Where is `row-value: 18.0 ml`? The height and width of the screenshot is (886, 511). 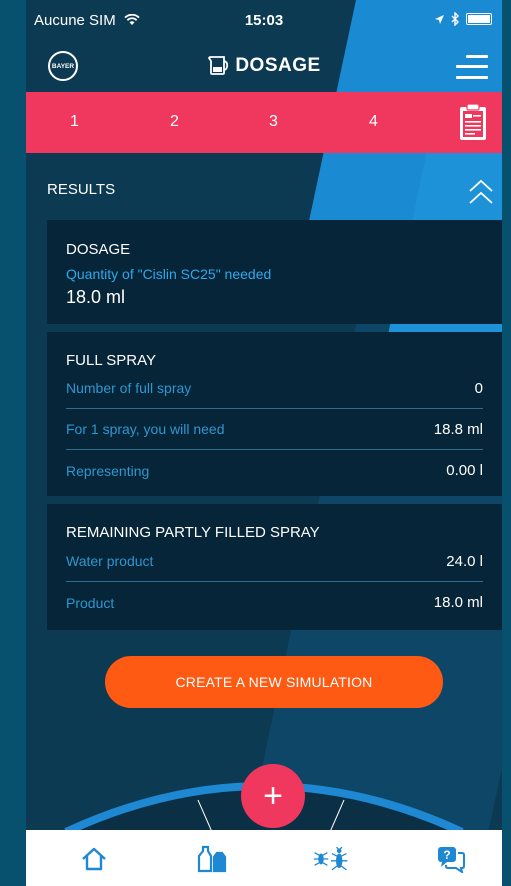
row-value: 18.0 ml is located at coordinates (458, 602).